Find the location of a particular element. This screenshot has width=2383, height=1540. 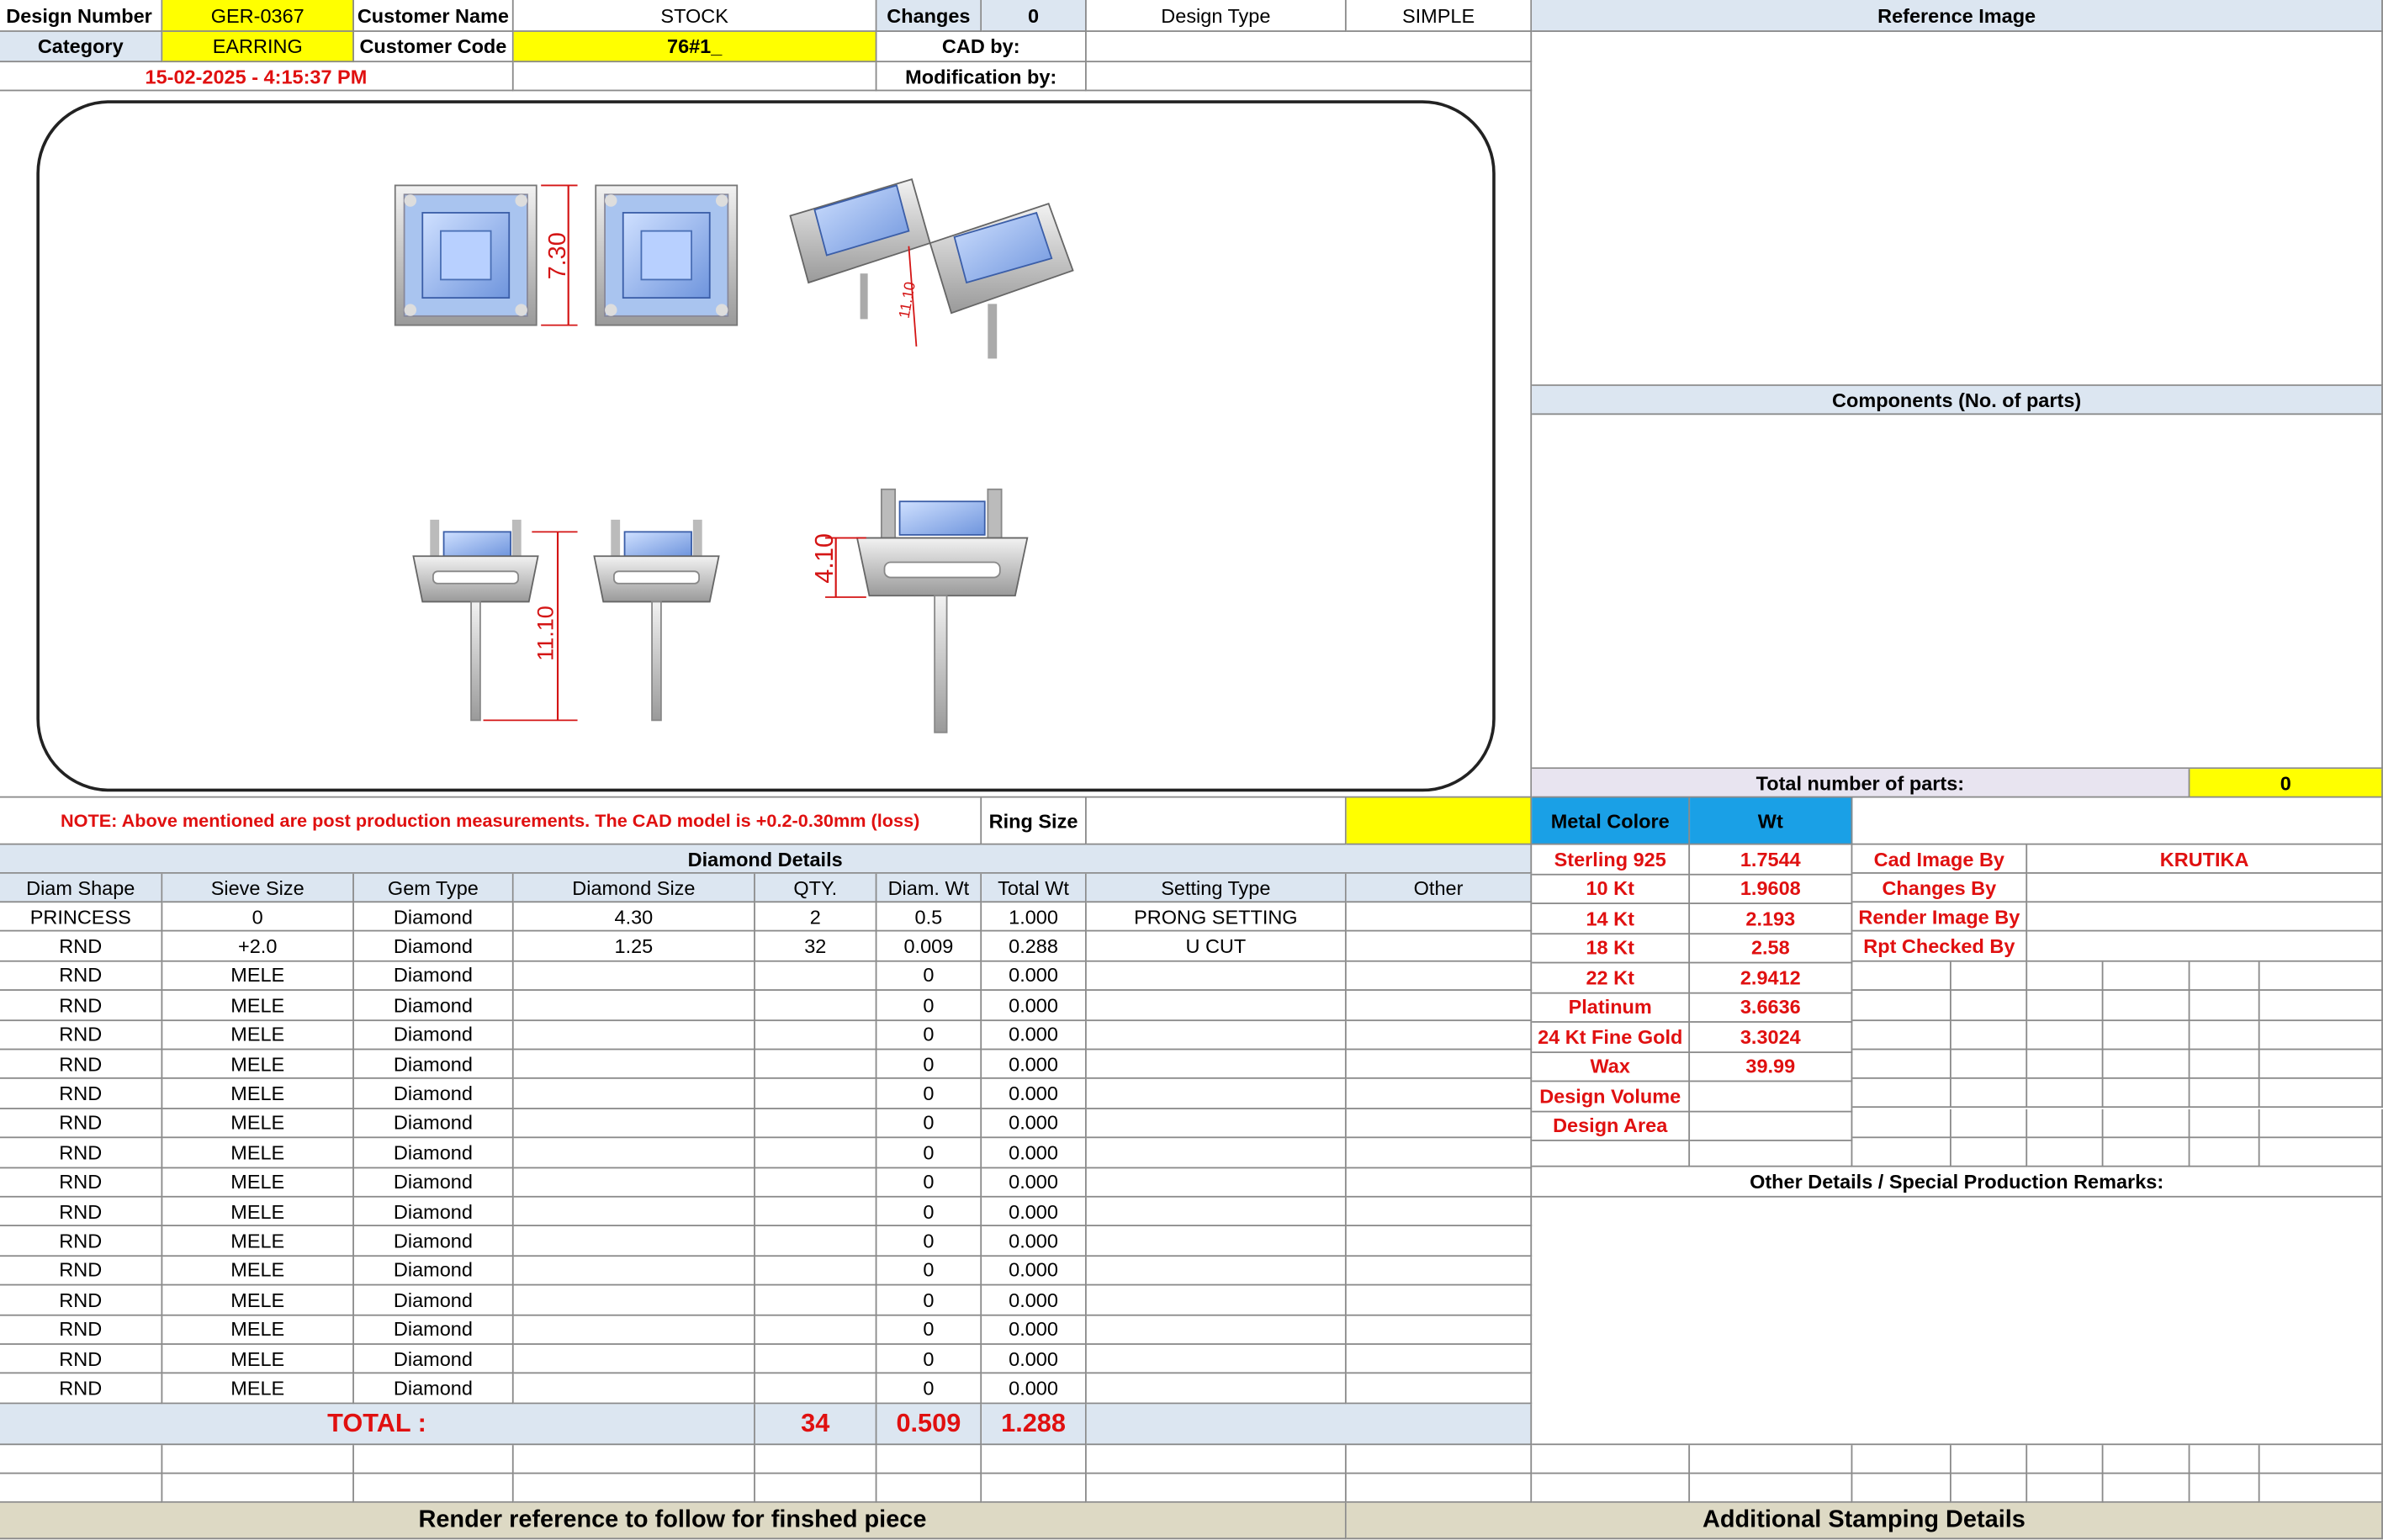

render-image-by-value is located at coordinates (2205, 917).